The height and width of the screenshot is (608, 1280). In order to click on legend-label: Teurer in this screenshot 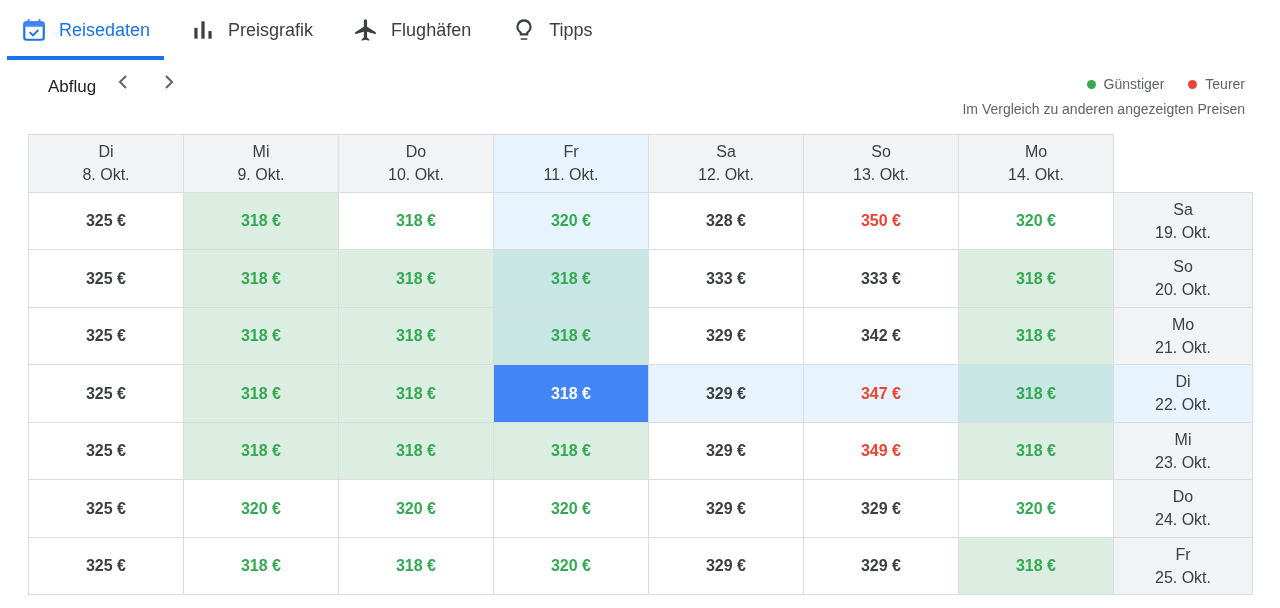, I will do `click(1225, 84)`.